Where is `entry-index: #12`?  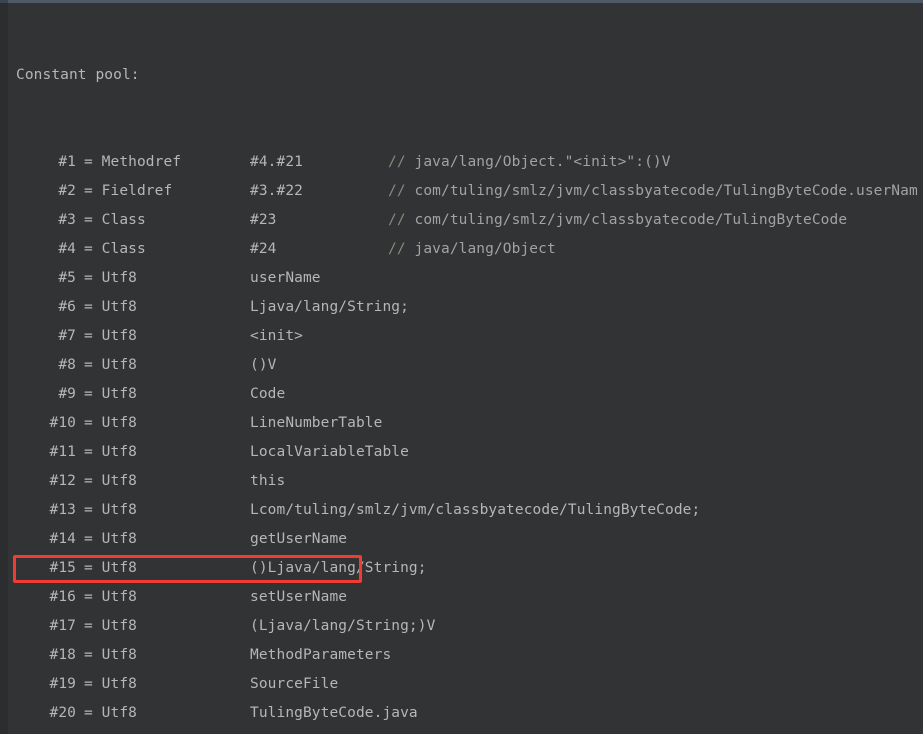 entry-index: #12 is located at coordinates (62, 481).